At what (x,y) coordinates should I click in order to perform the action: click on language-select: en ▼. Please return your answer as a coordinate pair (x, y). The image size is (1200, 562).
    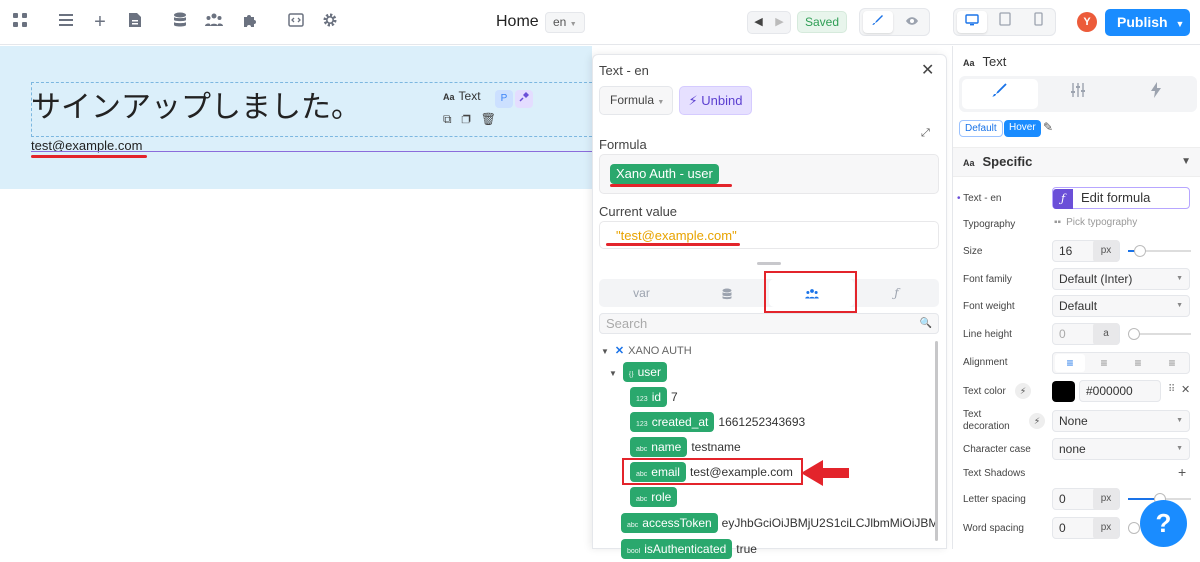
    Looking at the image, I should click on (565, 22).